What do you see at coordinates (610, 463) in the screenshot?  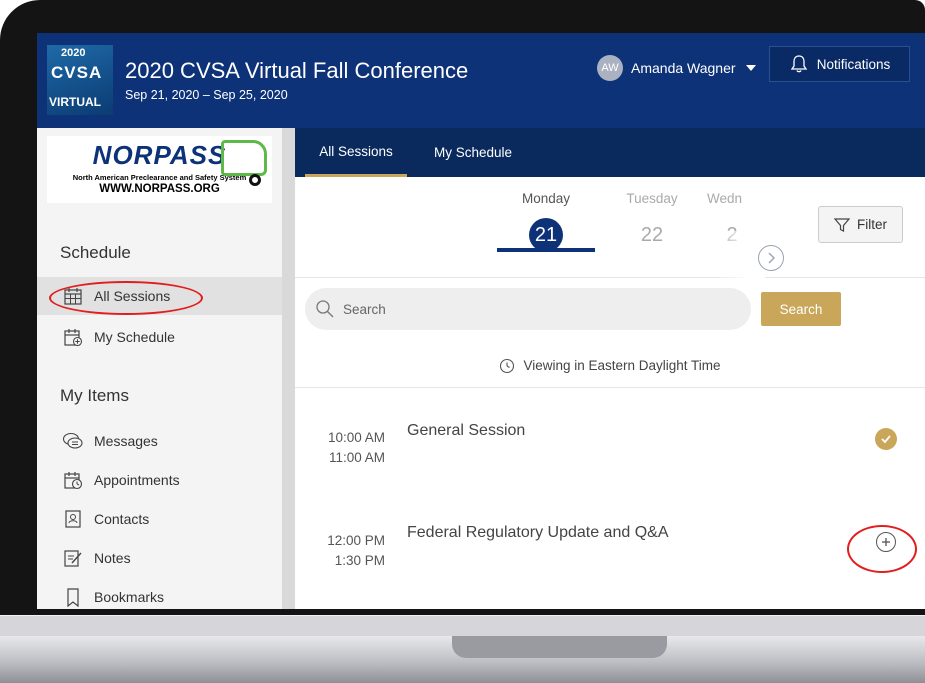 I see `session-row: 10:00 AM 11:00 AM General Session` at bounding box center [610, 463].